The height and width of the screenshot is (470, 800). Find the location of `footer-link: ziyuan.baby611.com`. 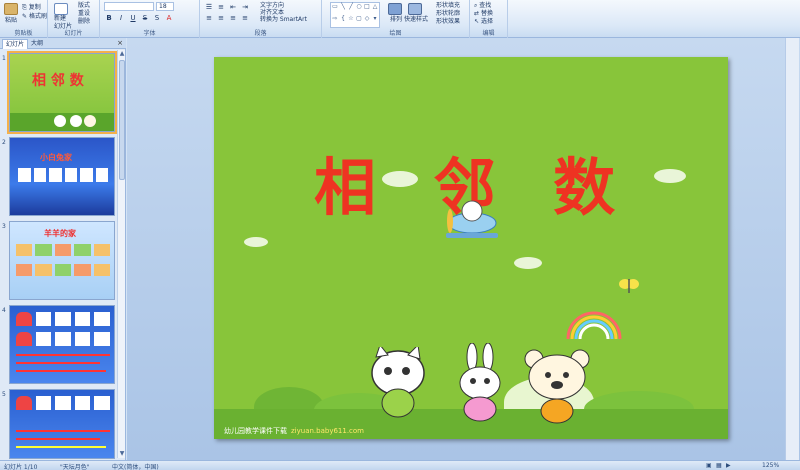

footer-link: ziyuan.baby611.com is located at coordinates (327, 431).